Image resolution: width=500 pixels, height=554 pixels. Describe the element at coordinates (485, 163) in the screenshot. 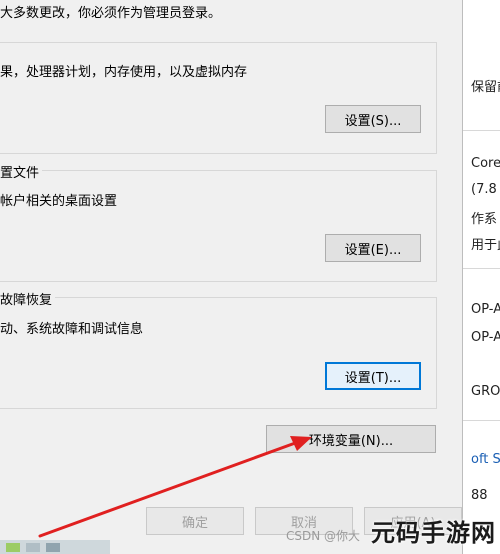

I see `rw-line: Core` at that location.